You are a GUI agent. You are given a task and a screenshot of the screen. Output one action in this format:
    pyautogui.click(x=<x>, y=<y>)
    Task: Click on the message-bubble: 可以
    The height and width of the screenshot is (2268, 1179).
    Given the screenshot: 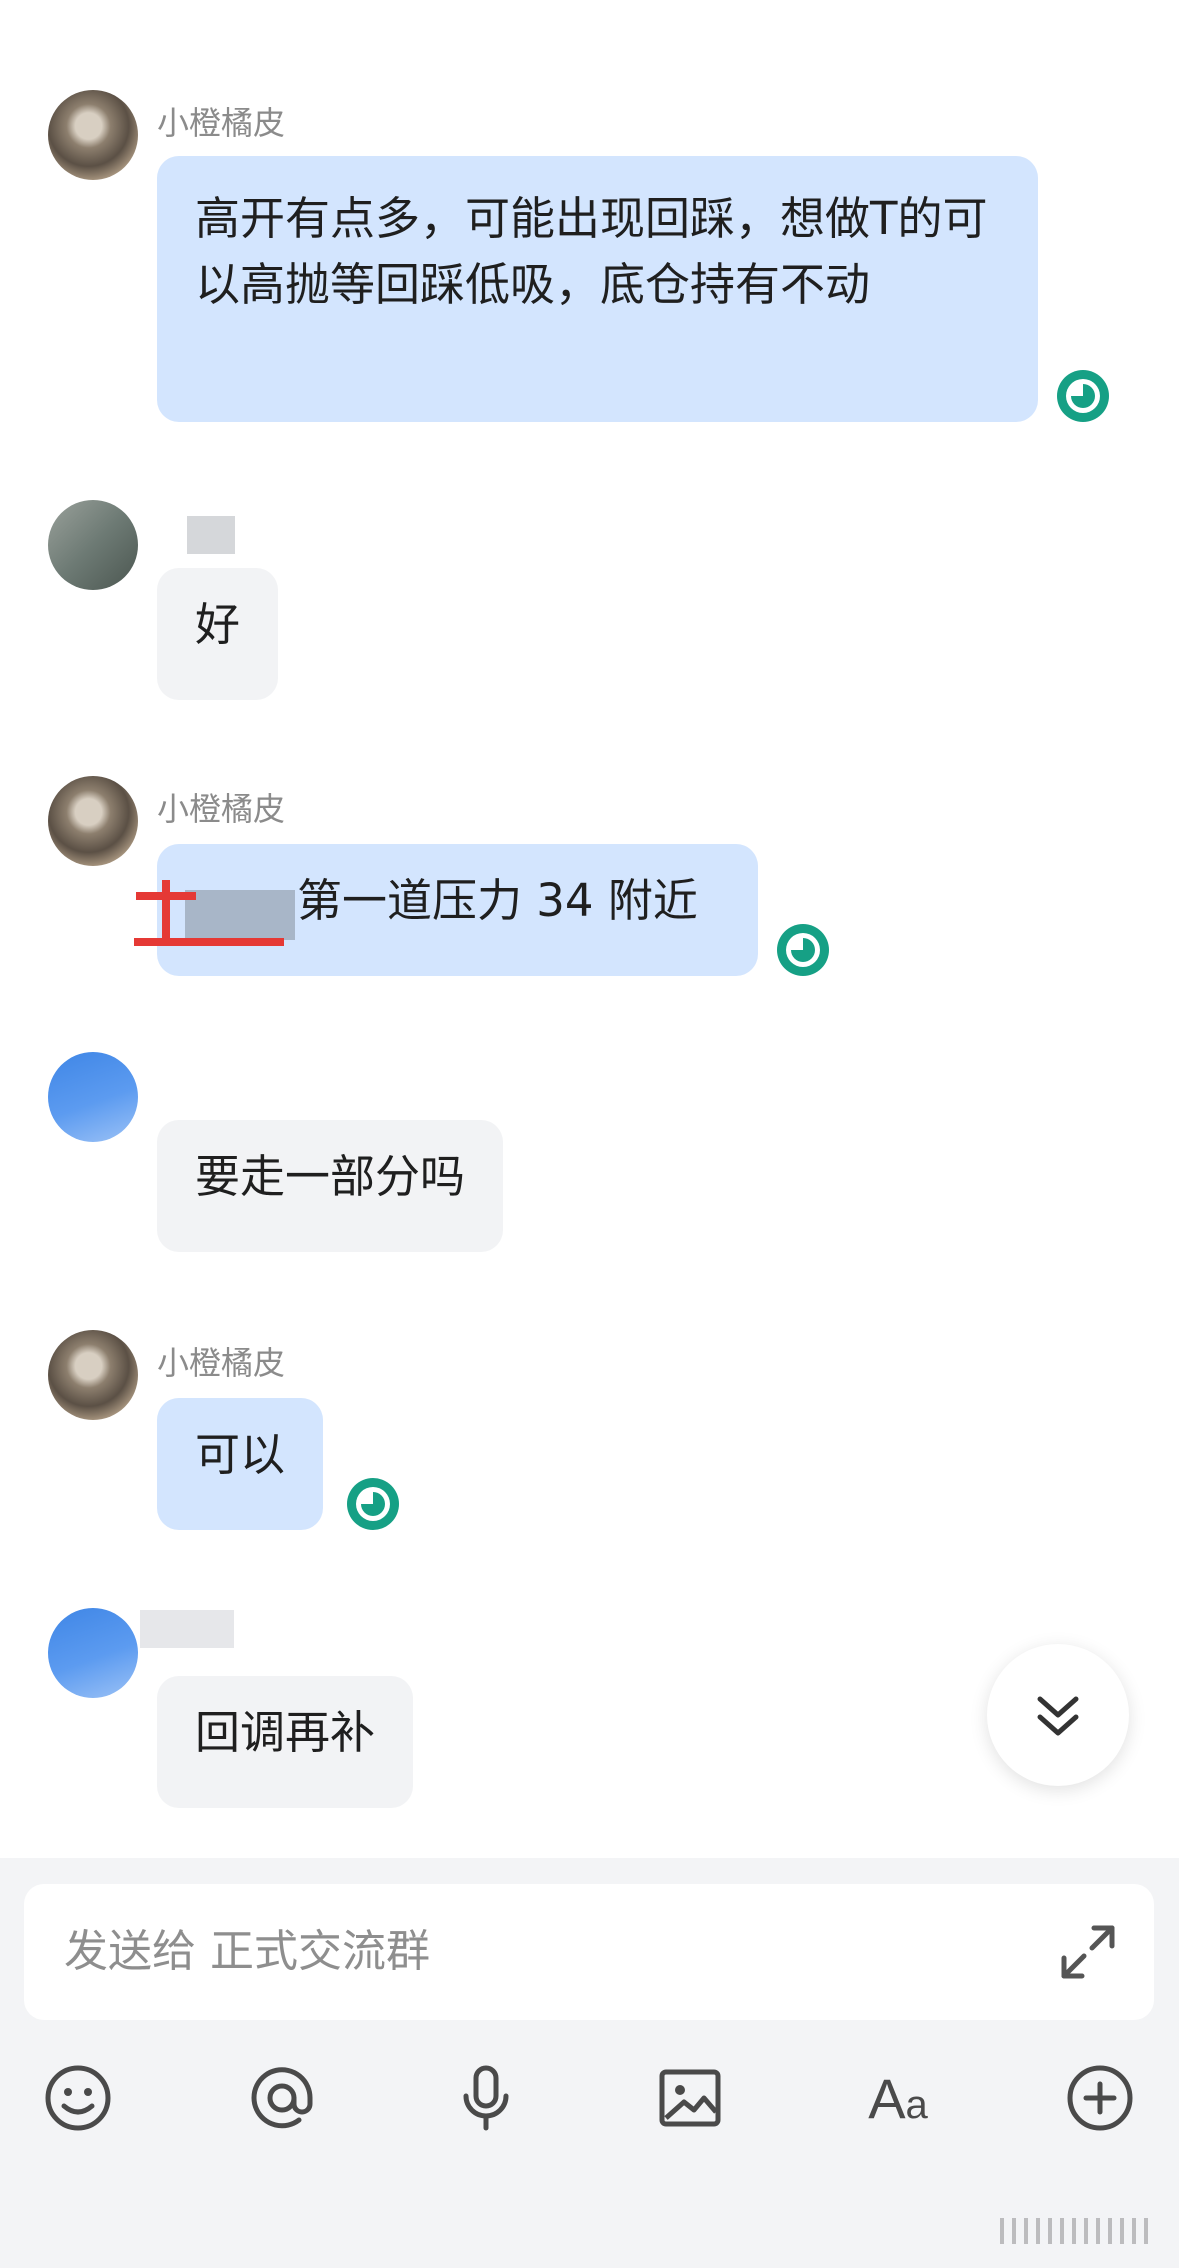 What is the action you would take?
    pyautogui.click(x=240, y=1464)
    